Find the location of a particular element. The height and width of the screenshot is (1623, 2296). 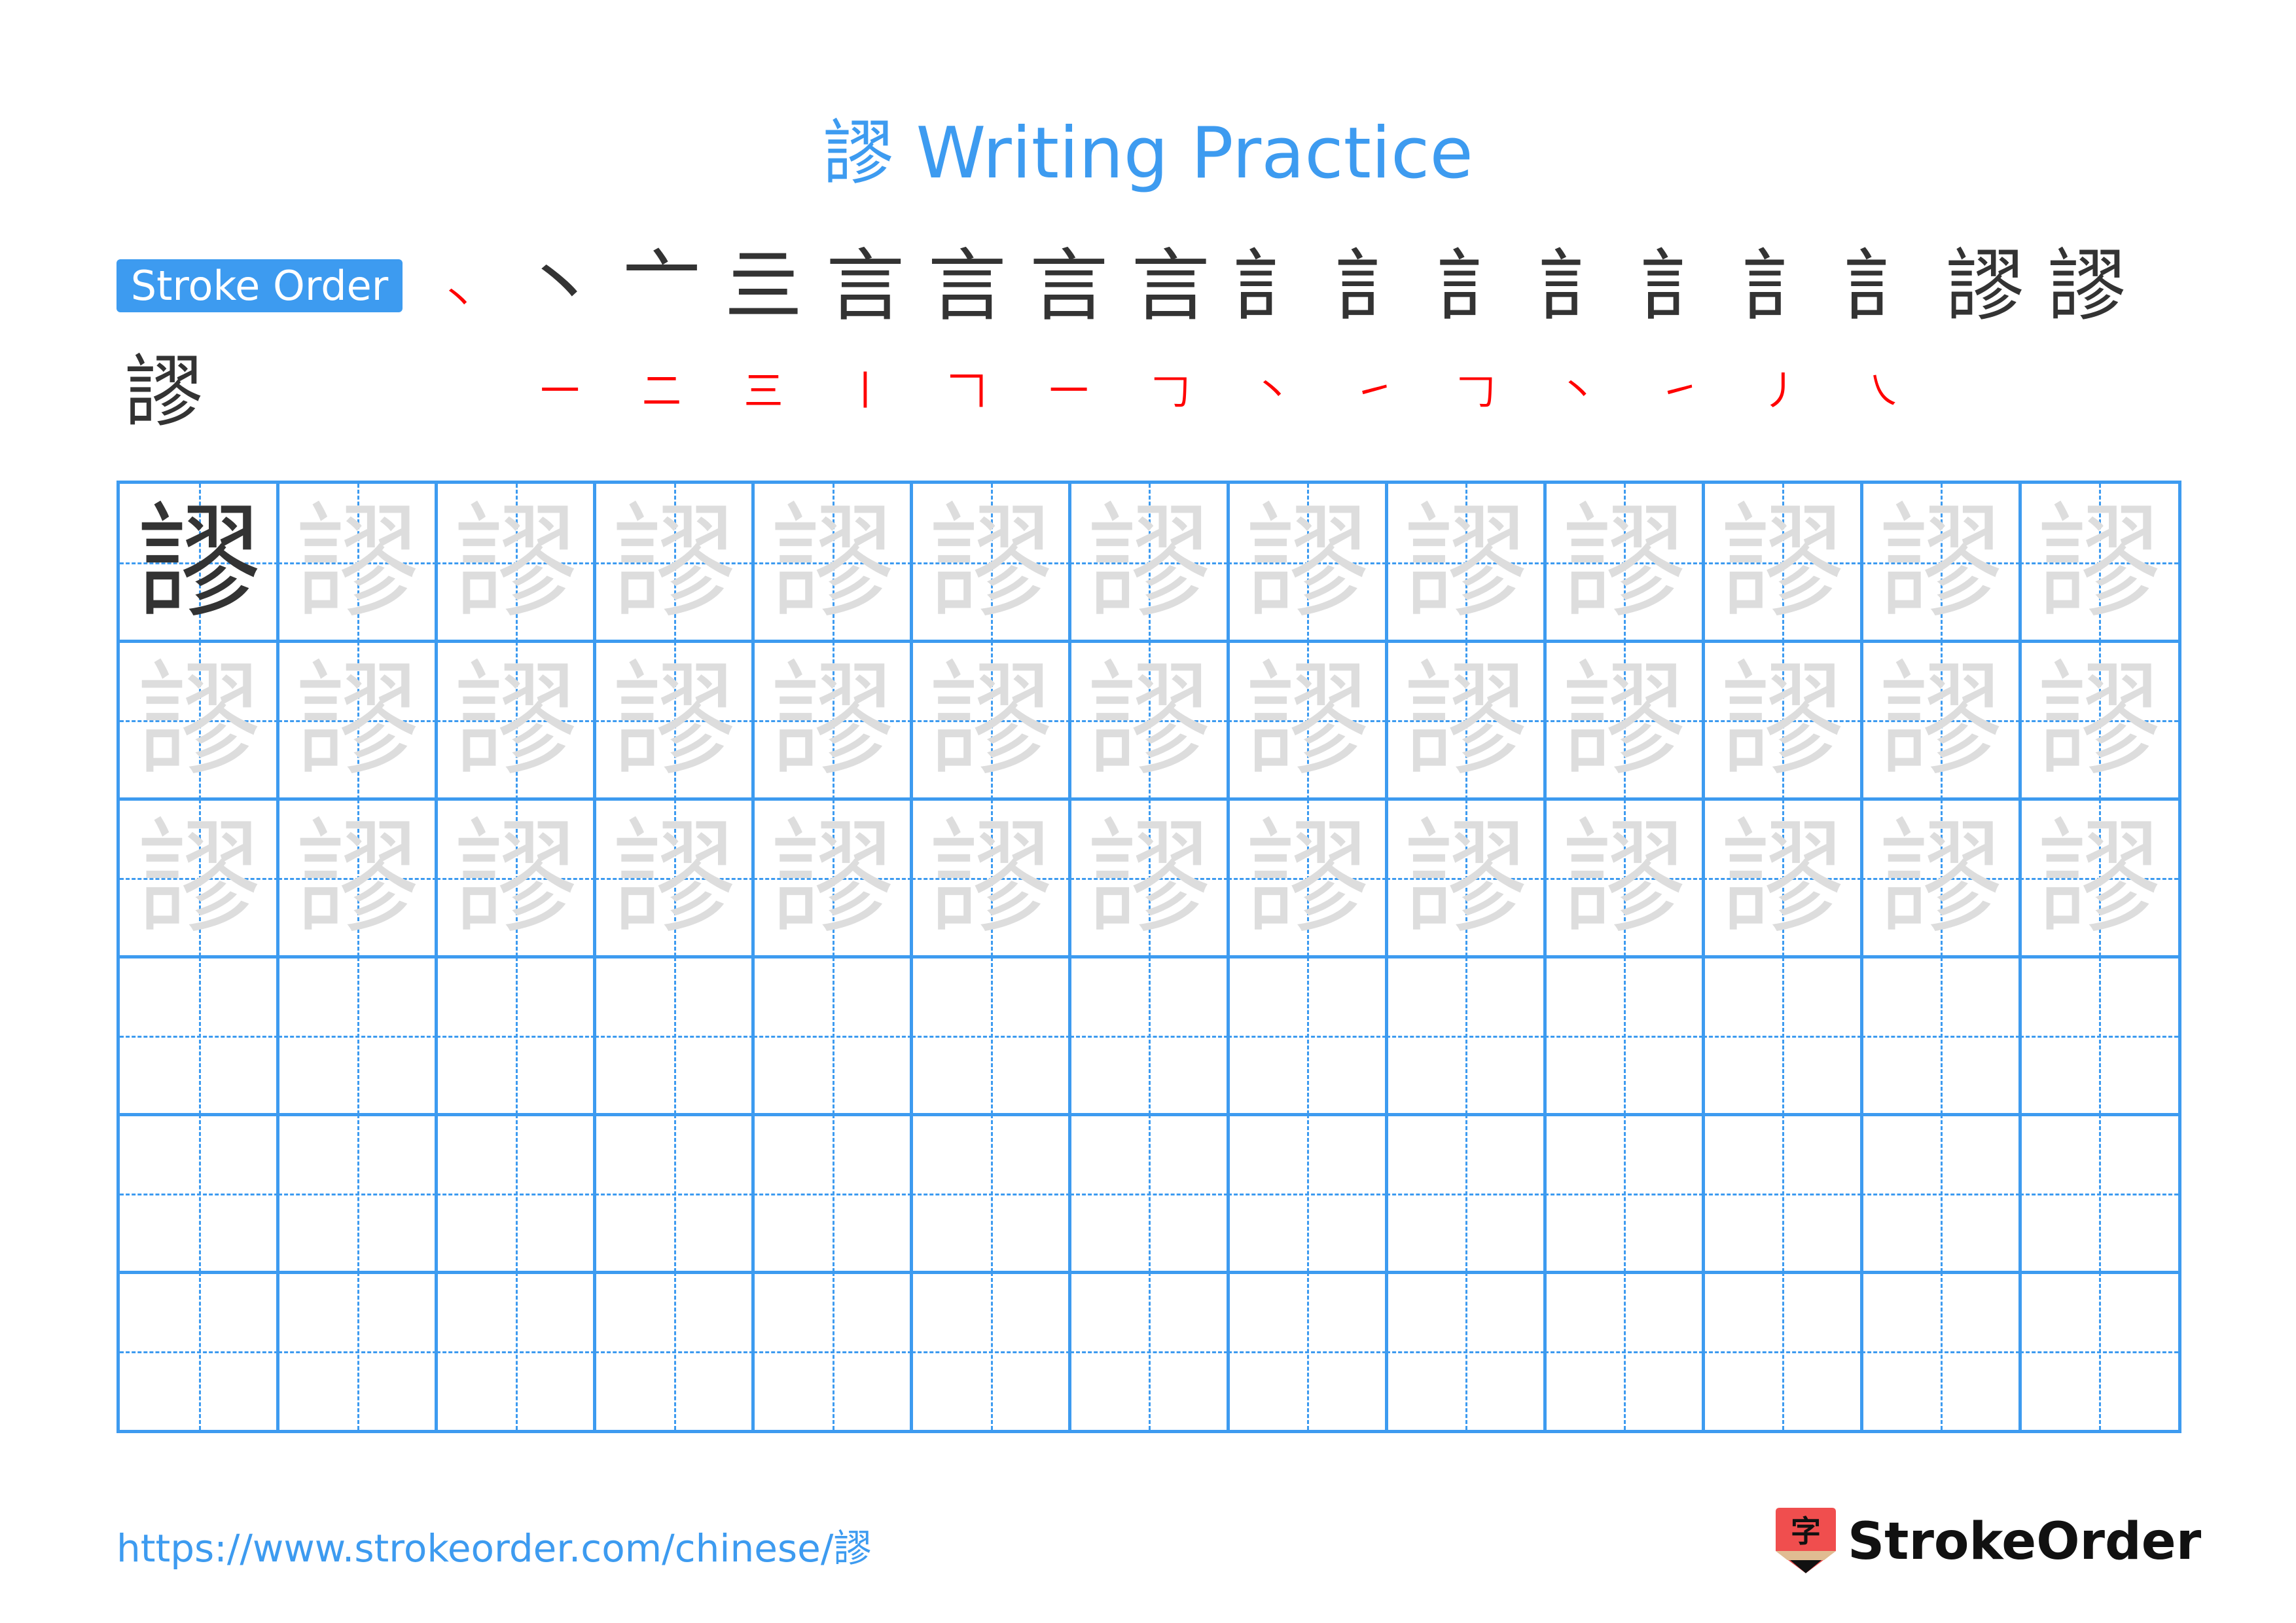

stroke-current: ㇀ is located at coordinates (1374, 391).